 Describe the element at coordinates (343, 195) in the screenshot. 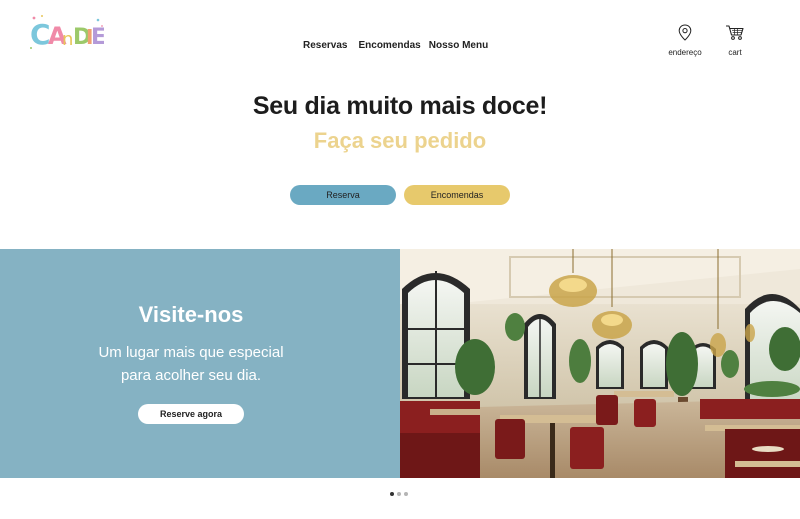

I see `reserva-button: Reserva` at that location.